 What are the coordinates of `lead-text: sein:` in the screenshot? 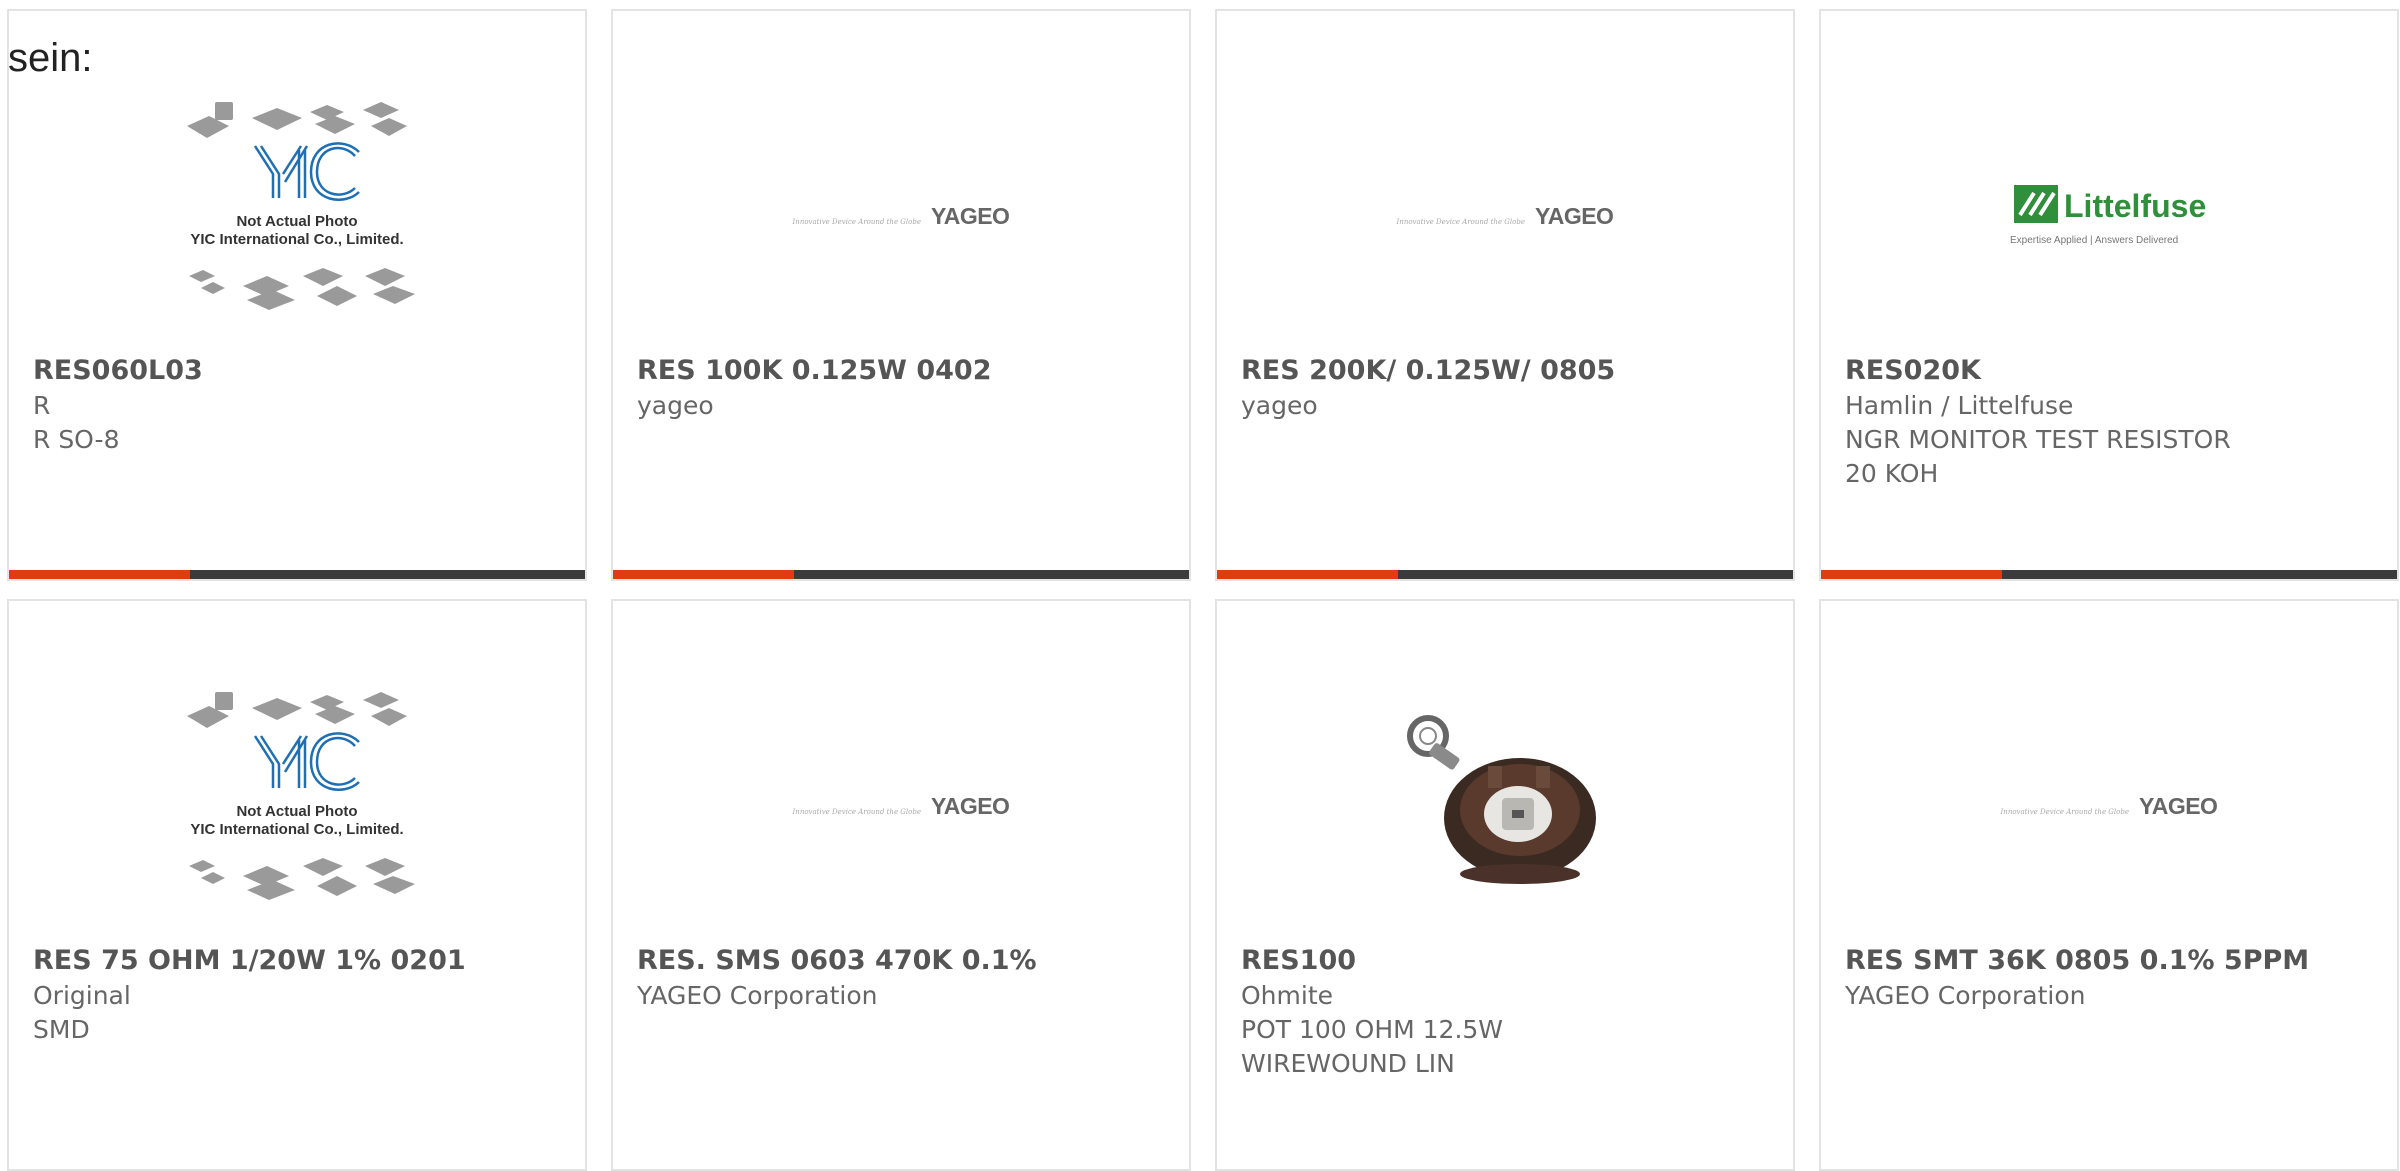 It's located at (50, 58).